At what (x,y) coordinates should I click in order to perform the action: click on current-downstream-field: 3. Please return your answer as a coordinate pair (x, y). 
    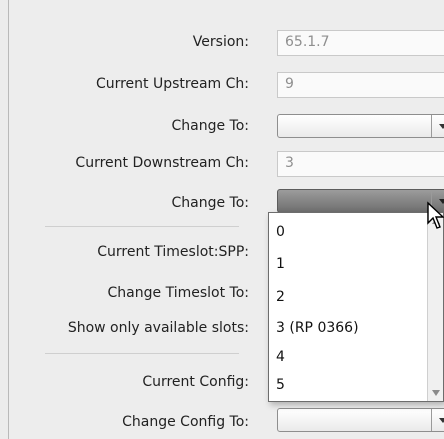
    Looking at the image, I should click on (360, 164).